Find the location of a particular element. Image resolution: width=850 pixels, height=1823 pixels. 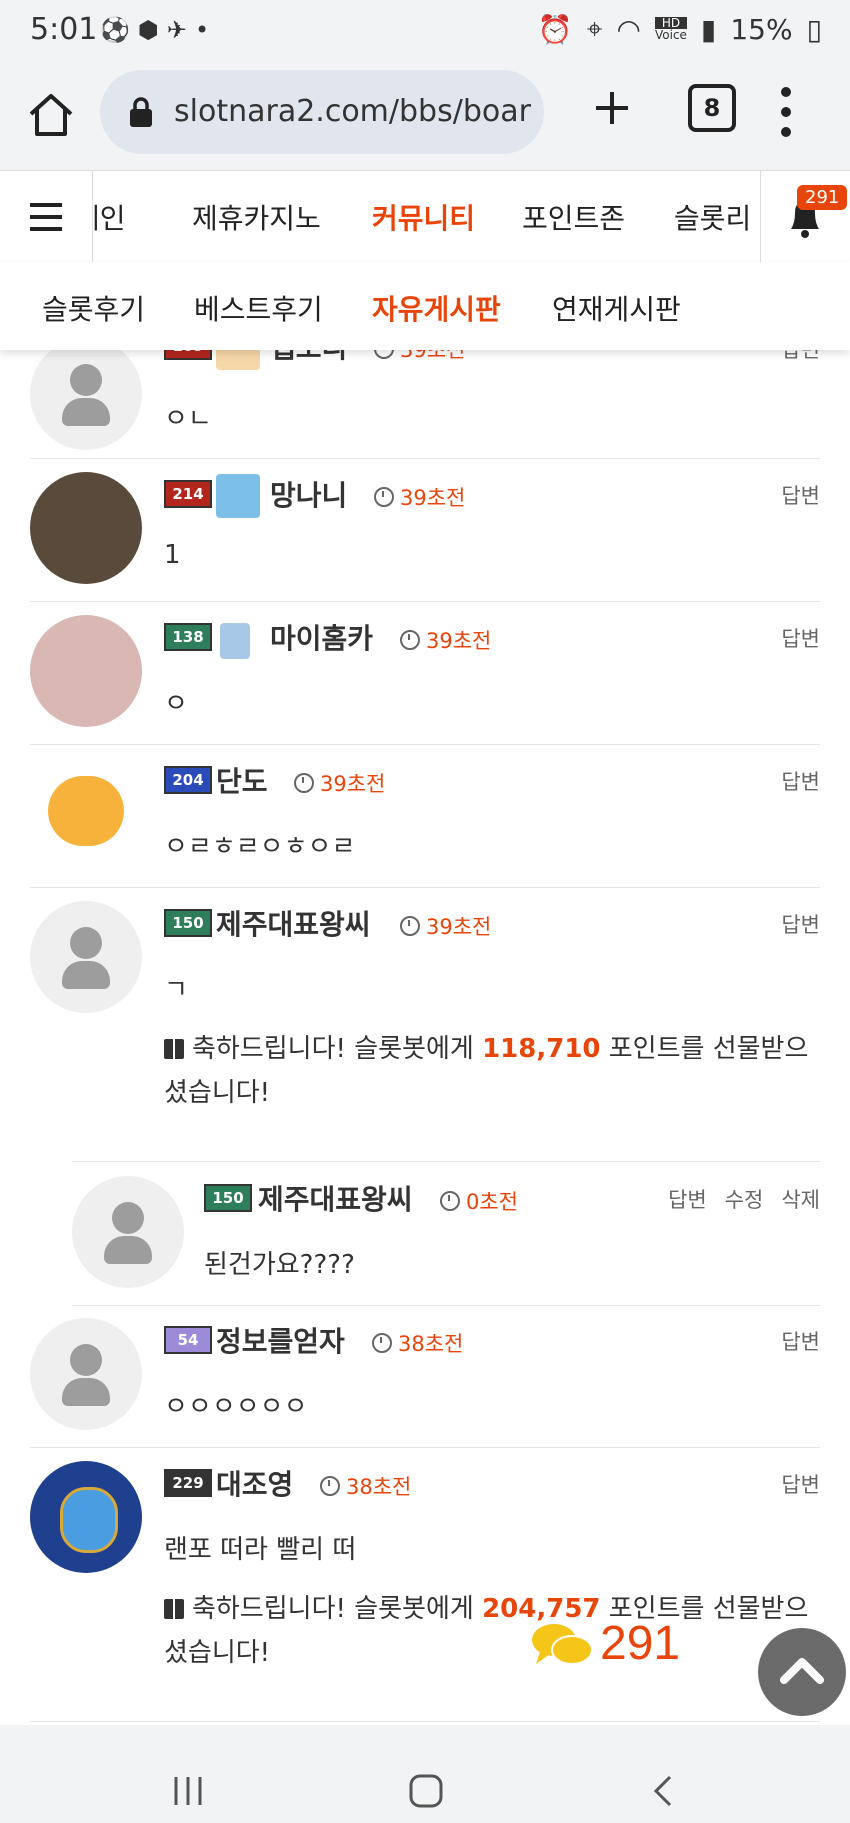

wifi-icon: ◠ is located at coordinates (628, 29).